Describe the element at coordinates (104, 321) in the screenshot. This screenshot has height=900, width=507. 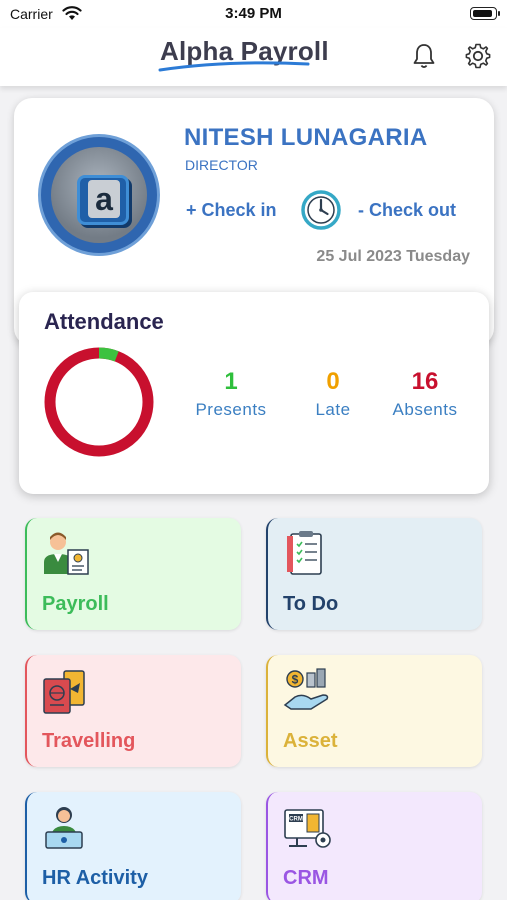
I see `attendance-title: Attendance` at that location.